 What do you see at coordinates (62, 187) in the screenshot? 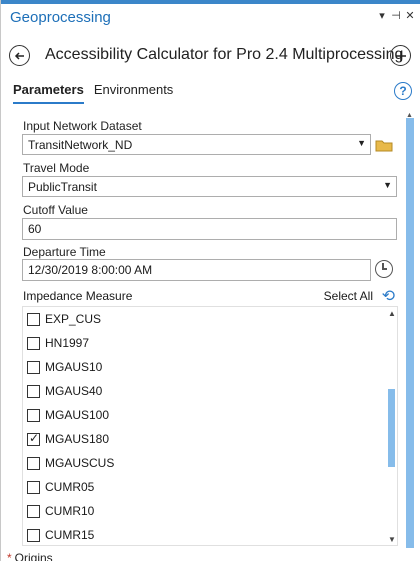
I see `travel-mode-value: PublicTransit` at bounding box center [62, 187].